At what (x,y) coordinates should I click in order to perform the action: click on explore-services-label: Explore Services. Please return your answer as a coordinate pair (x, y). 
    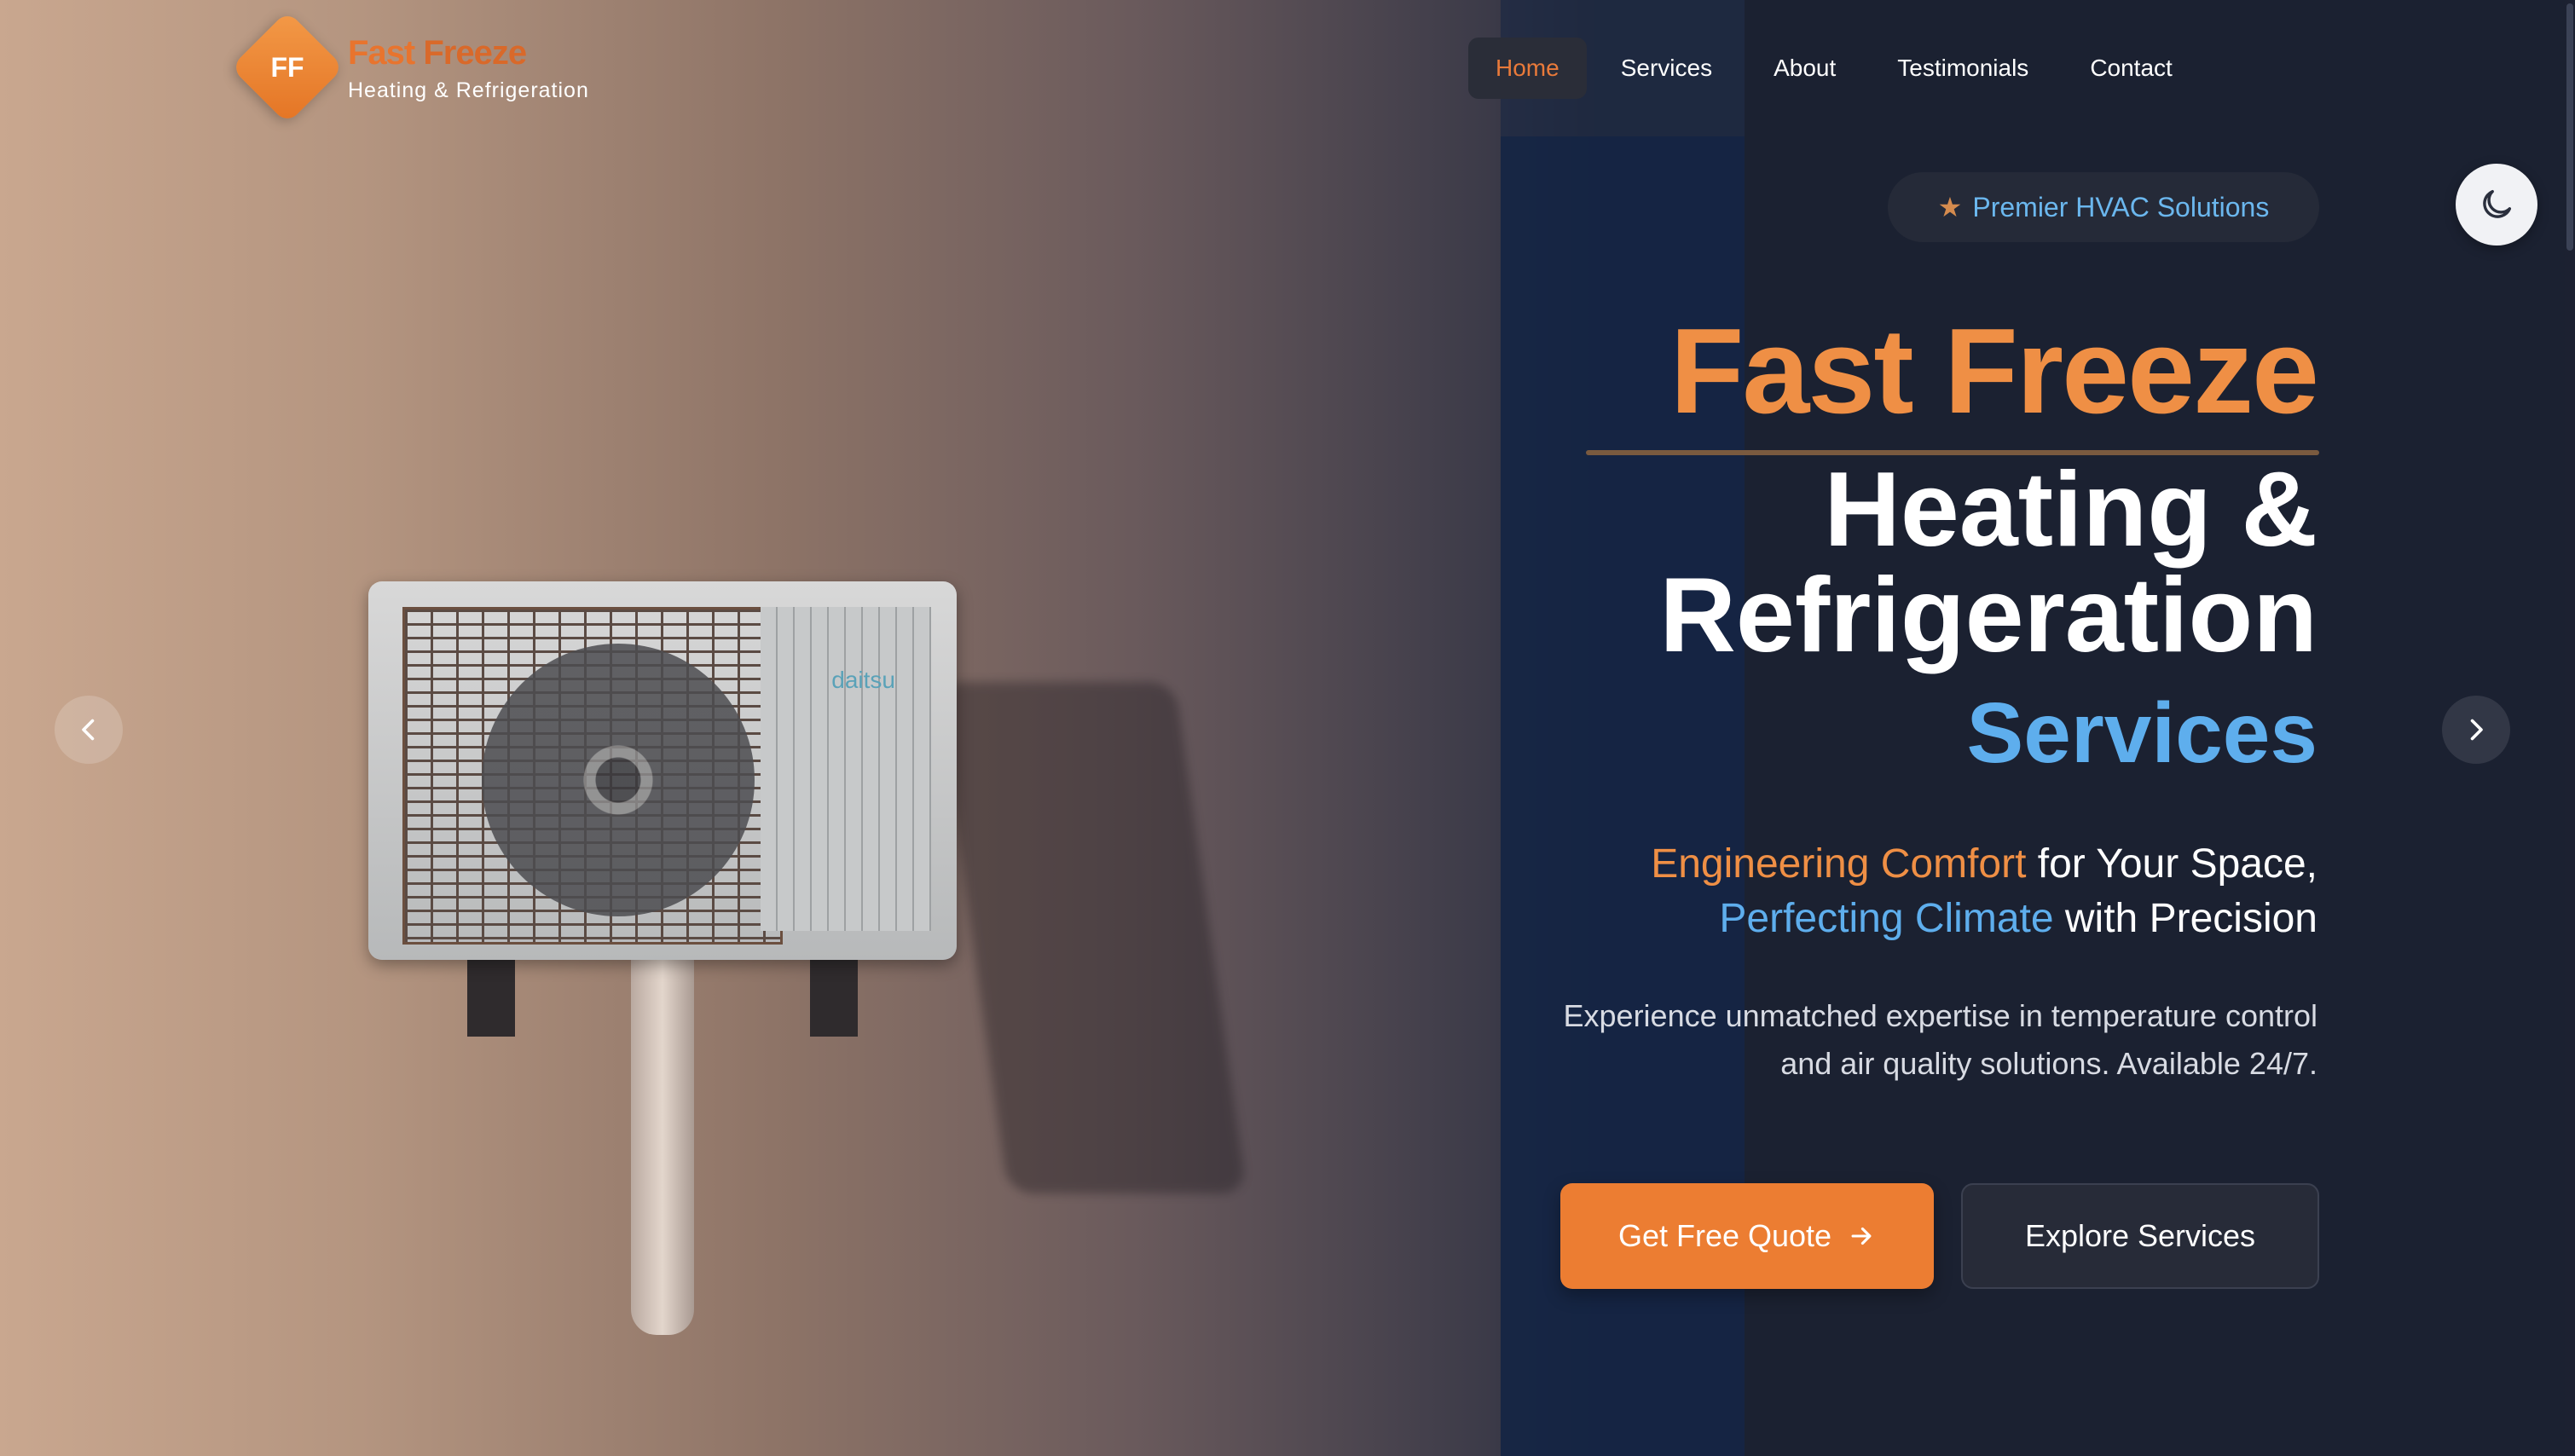
    Looking at the image, I should click on (2140, 1235).